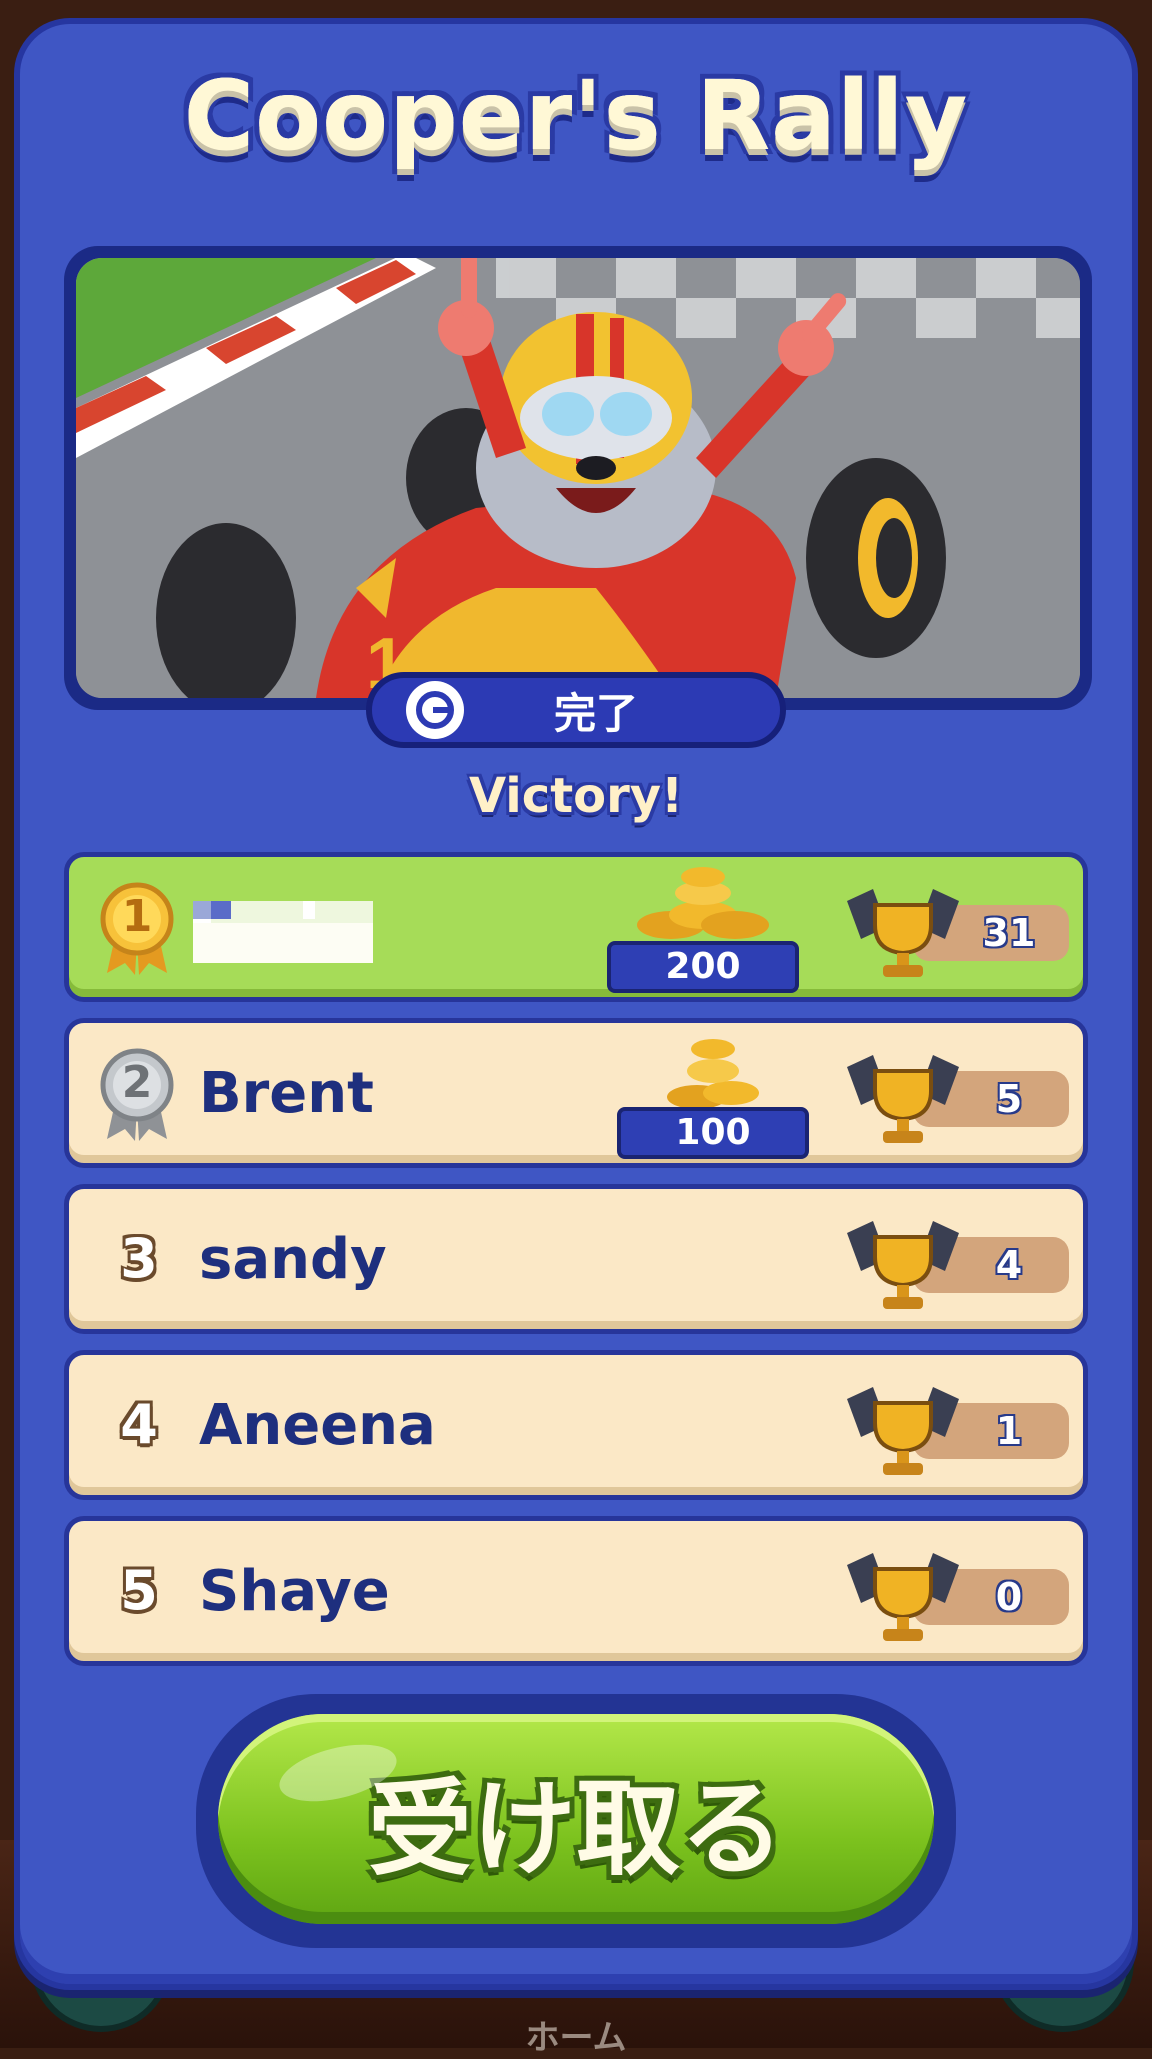  What do you see at coordinates (139, 1258) in the screenshot?
I see `rank-number: 3` at bounding box center [139, 1258].